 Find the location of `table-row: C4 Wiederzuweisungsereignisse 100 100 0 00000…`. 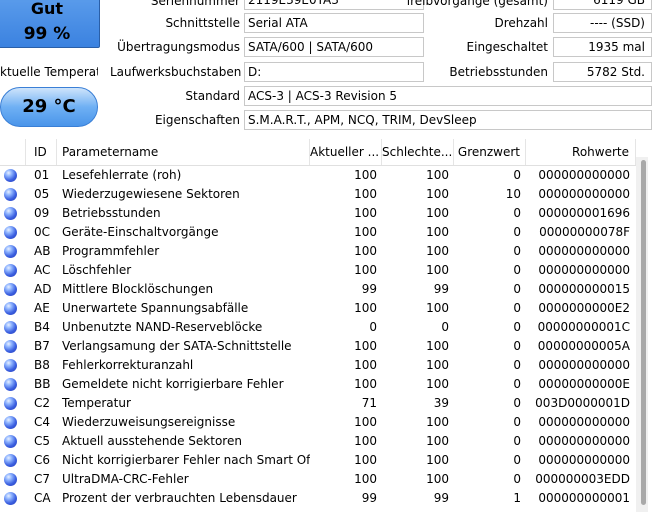

table-row: C4 Wiederzuweisungsereignisse 100 100 0 00000… is located at coordinates (324, 422).